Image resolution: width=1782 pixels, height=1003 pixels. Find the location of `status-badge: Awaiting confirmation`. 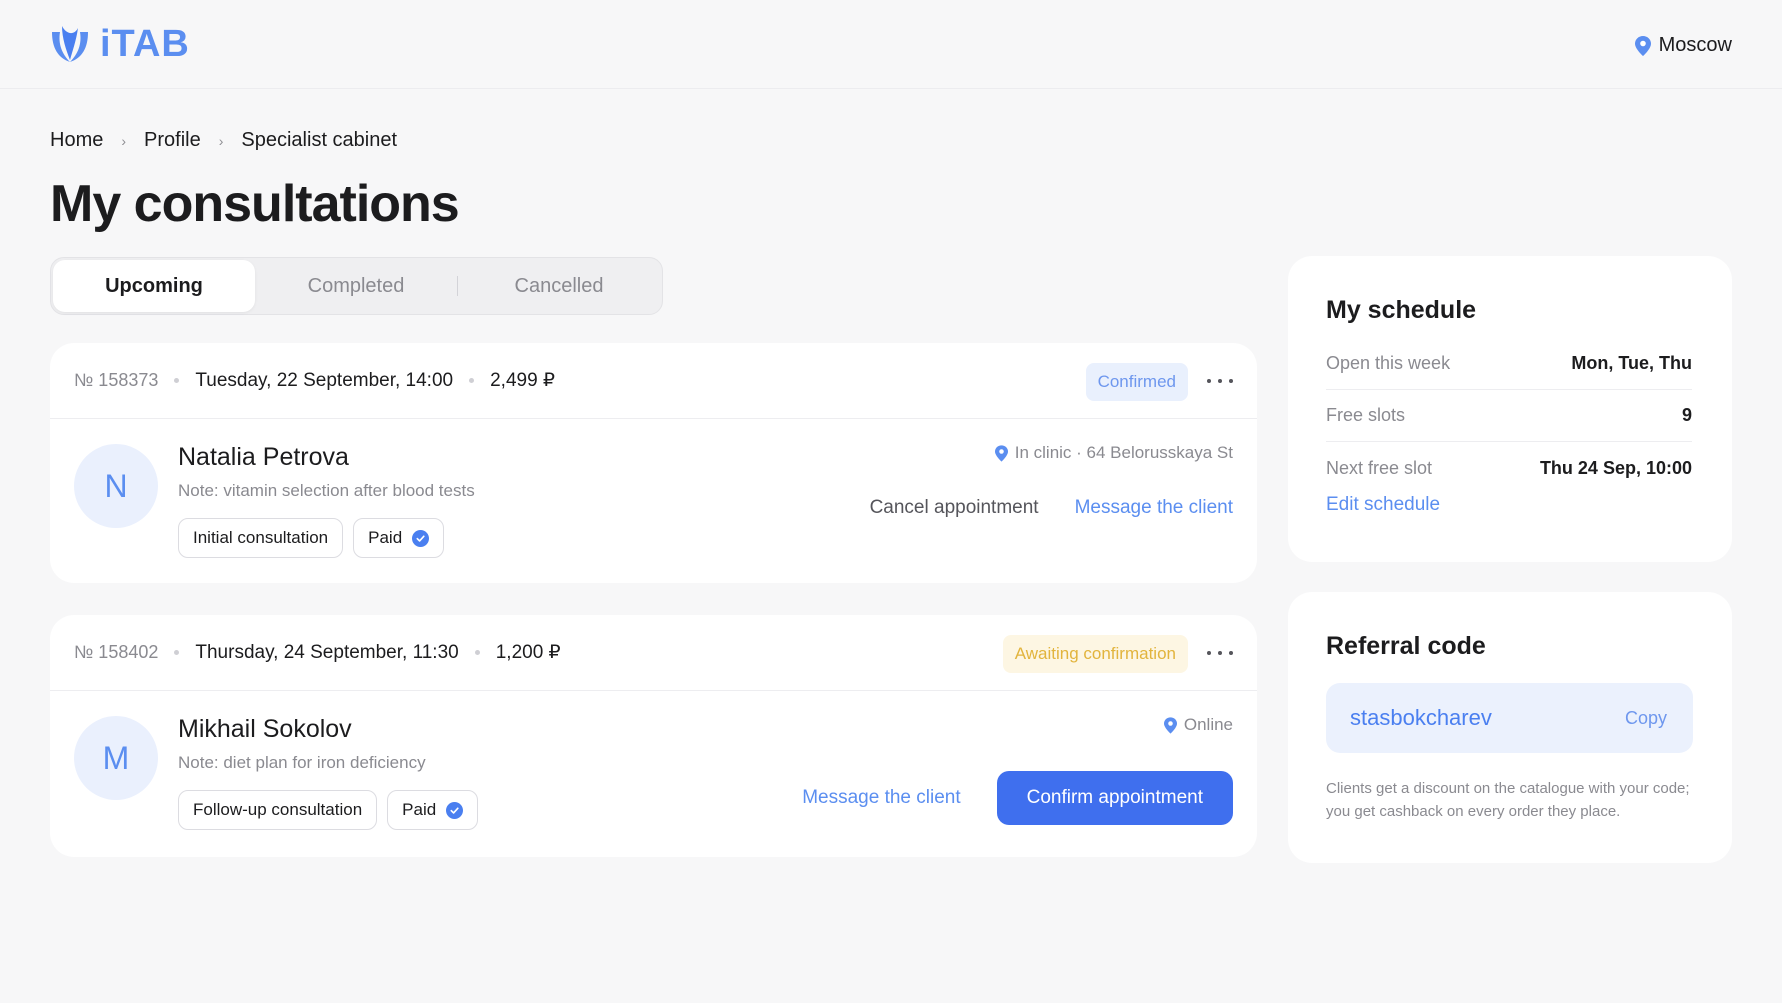

status-badge: Awaiting confirmation is located at coordinates (1095, 654).